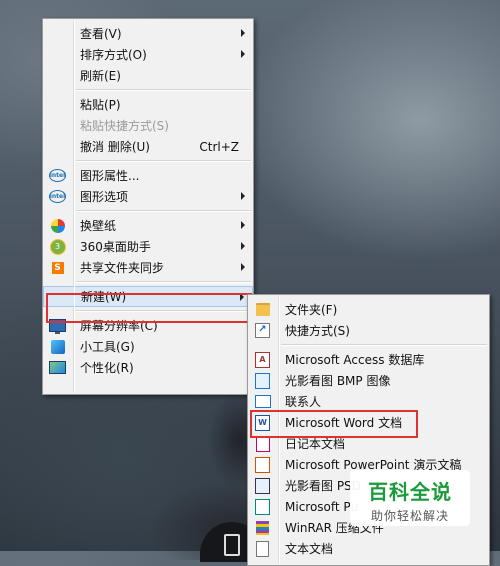 This screenshot has height=566, width=500. What do you see at coordinates (322, 506) in the screenshot?
I see `submenu-item-label: Microsoft Pu` at bounding box center [322, 506].